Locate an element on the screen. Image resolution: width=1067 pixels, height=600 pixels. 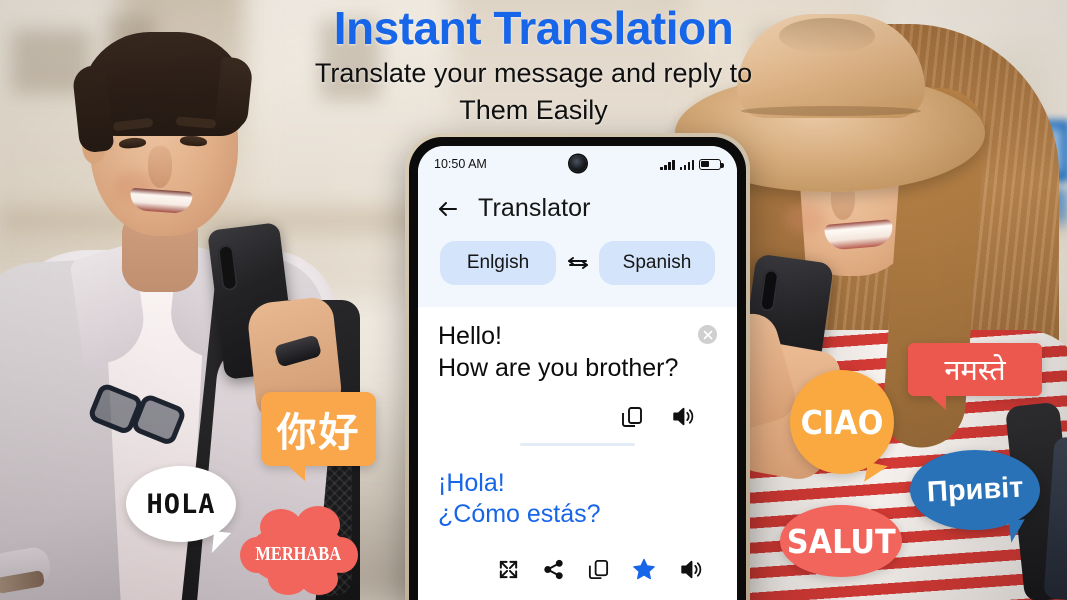
front-camera-icon is located at coordinates (577, 163).